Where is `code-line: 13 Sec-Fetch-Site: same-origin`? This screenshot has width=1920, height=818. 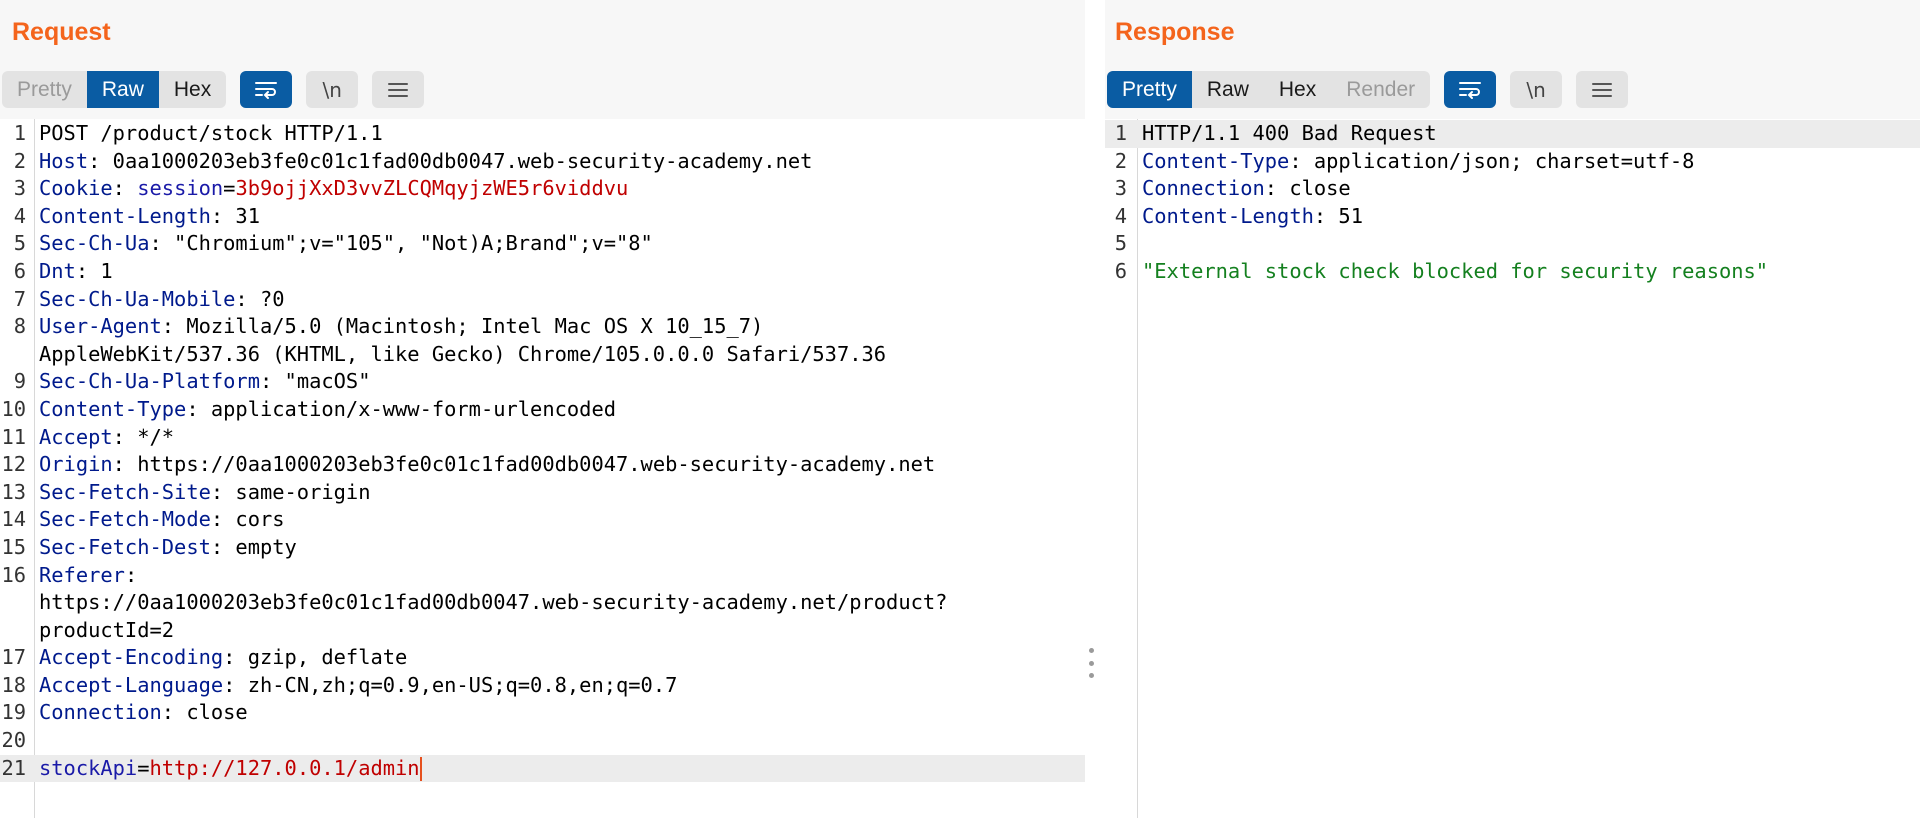 code-line: 13 Sec-Fetch-Site: same-origin is located at coordinates (542, 493).